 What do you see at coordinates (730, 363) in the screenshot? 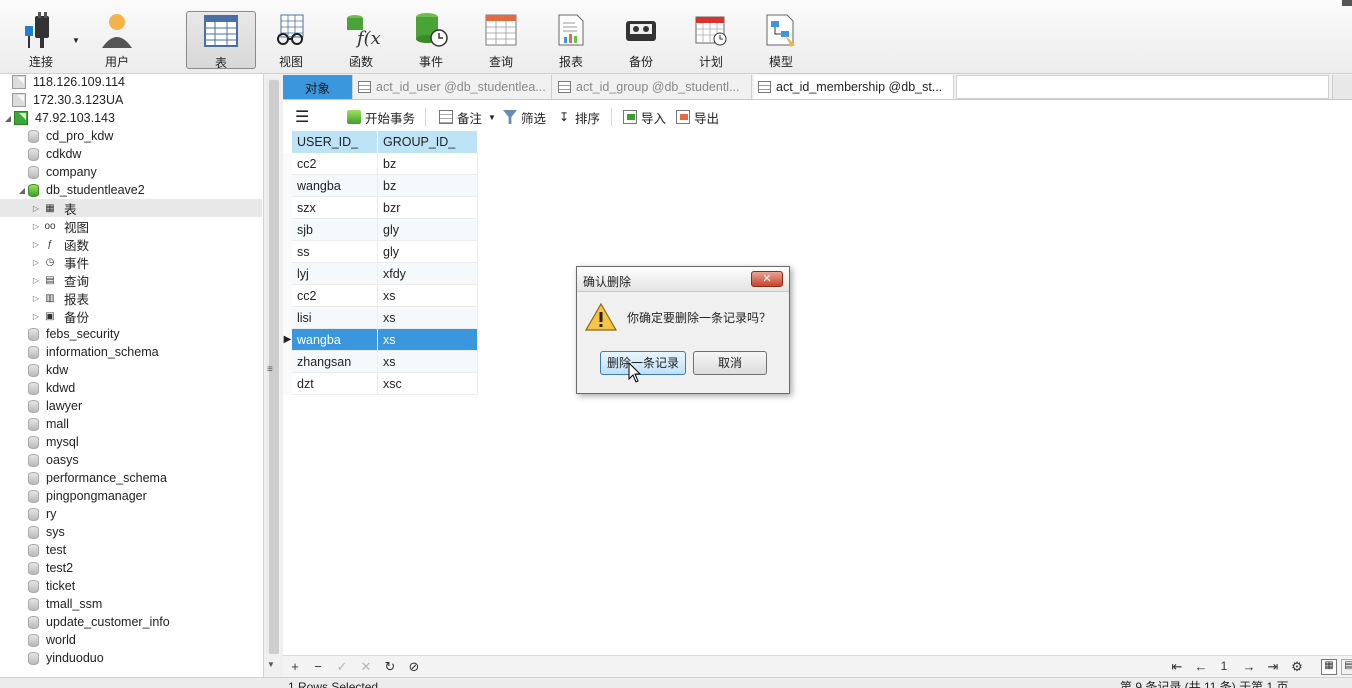
I see `cancel-button: 取消` at bounding box center [730, 363].